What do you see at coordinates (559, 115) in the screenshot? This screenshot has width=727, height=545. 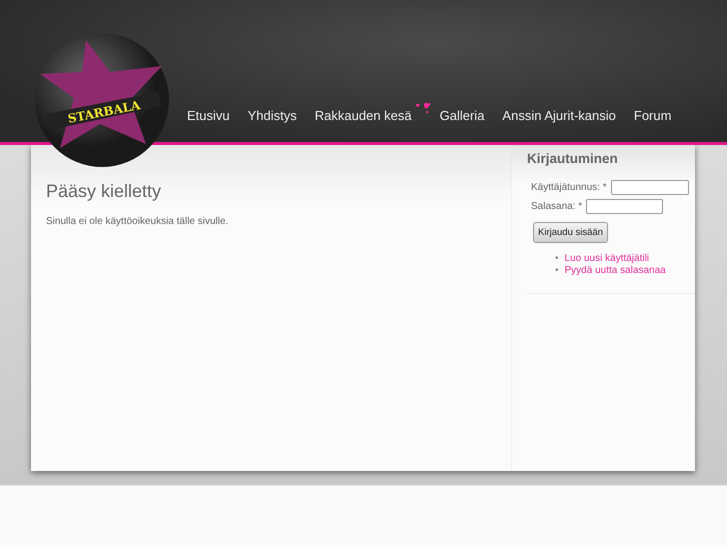 I see `nav-link: Anssin Ajurit-kansio` at bounding box center [559, 115].